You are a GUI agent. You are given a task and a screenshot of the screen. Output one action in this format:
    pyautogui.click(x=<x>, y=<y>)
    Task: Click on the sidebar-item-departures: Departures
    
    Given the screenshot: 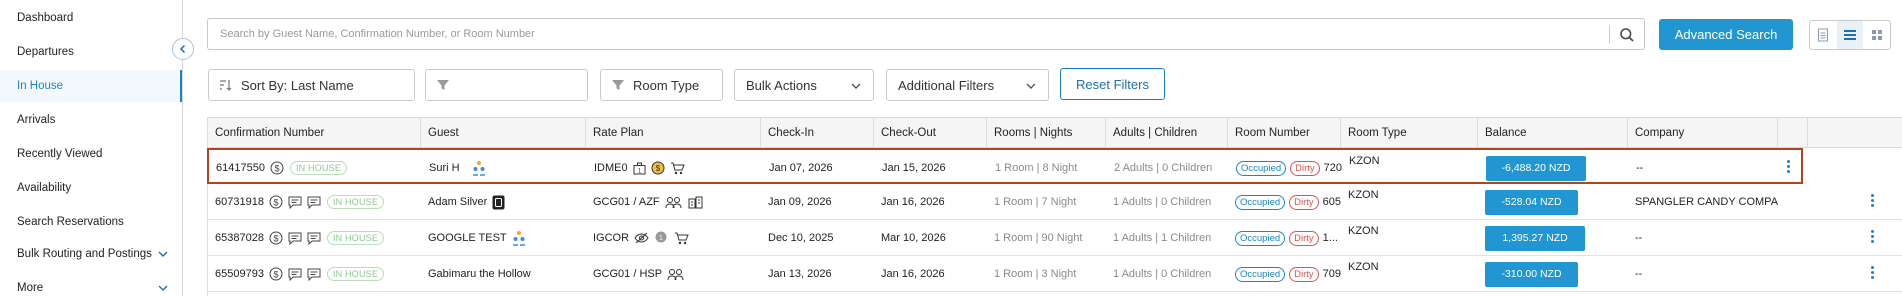 What is the action you would take?
    pyautogui.click(x=91, y=52)
    